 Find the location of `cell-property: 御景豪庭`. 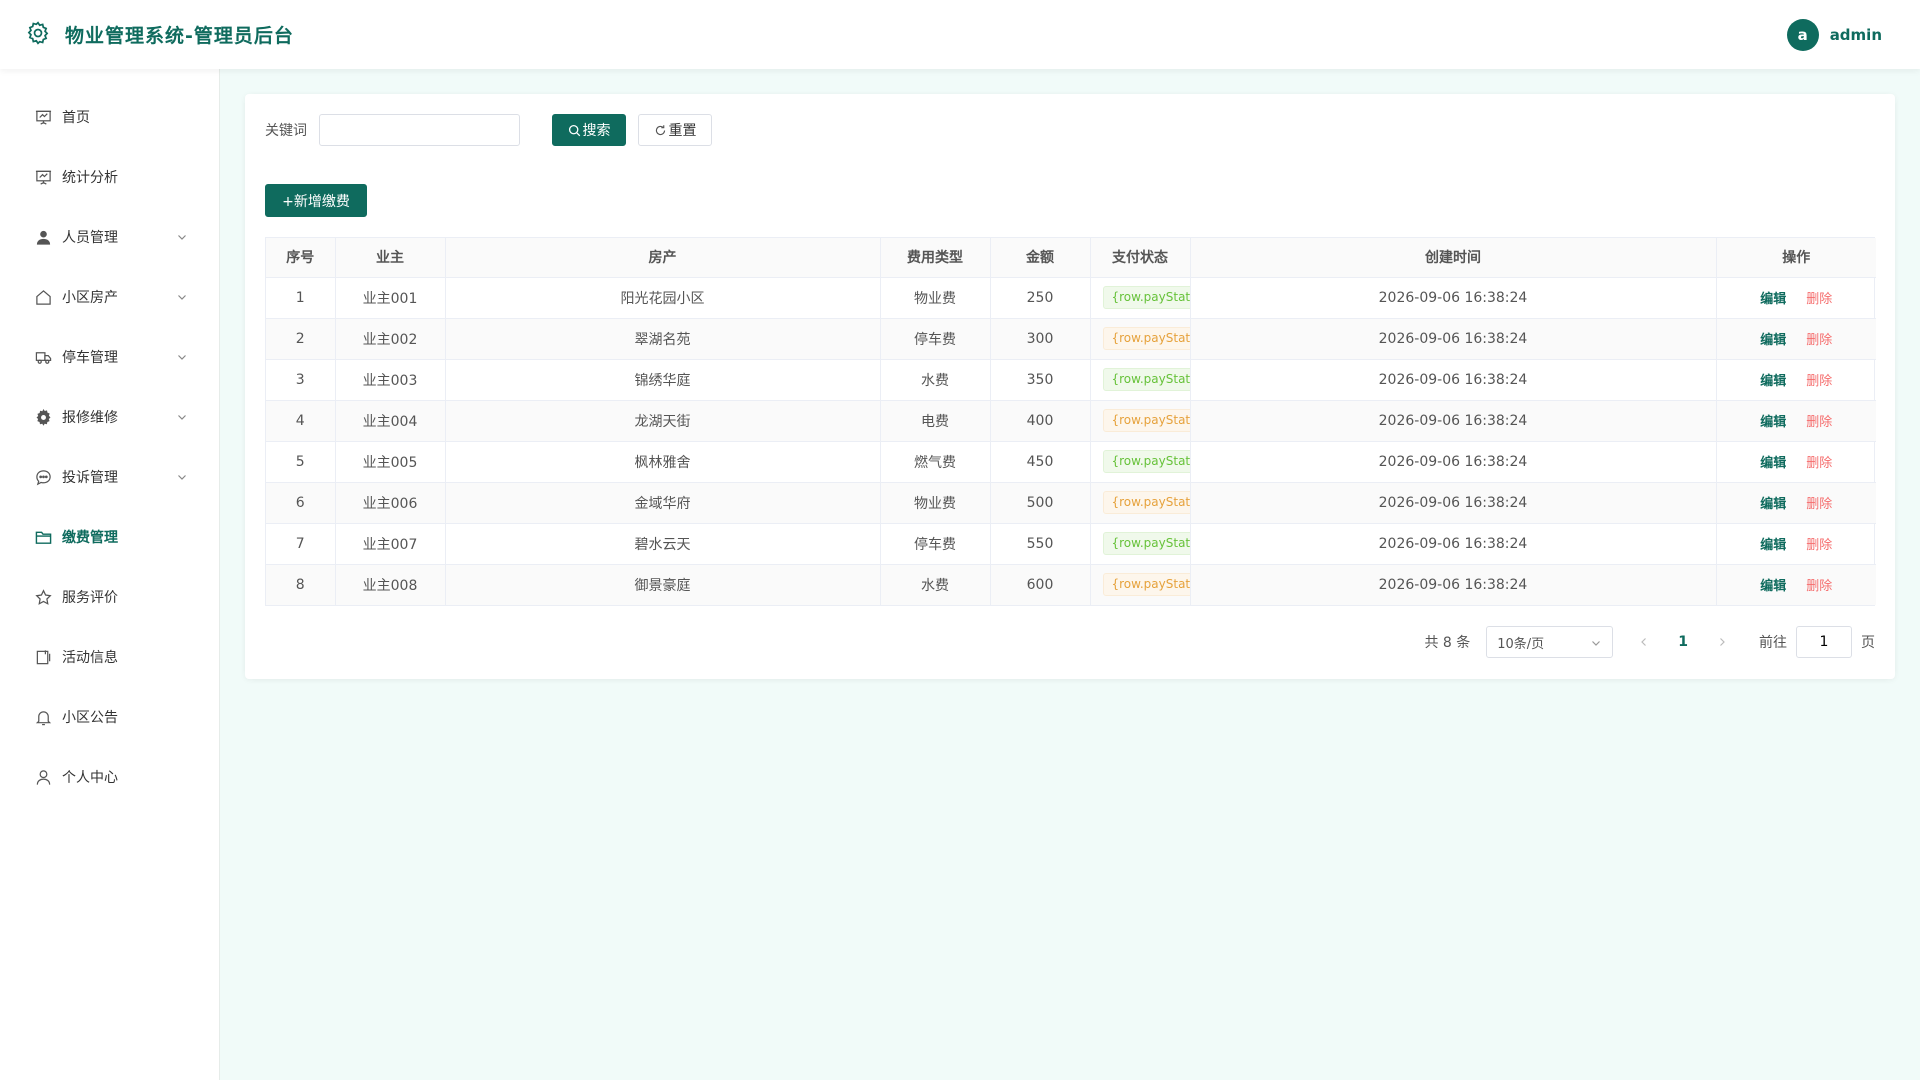

cell-property: 御景豪庭 is located at coordinates (663, 584).